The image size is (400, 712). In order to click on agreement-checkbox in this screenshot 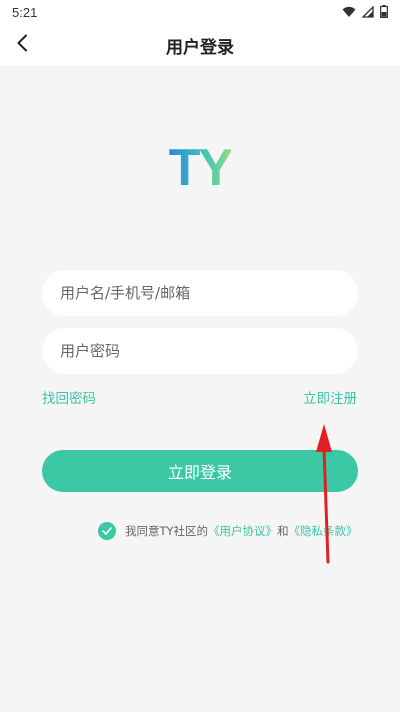, I will do `click(107, 531)`.